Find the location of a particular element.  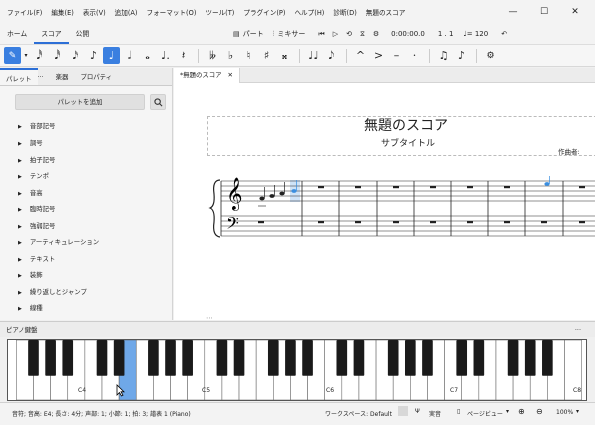

flat-icon: ♭ is located at coordinates (230, 55).